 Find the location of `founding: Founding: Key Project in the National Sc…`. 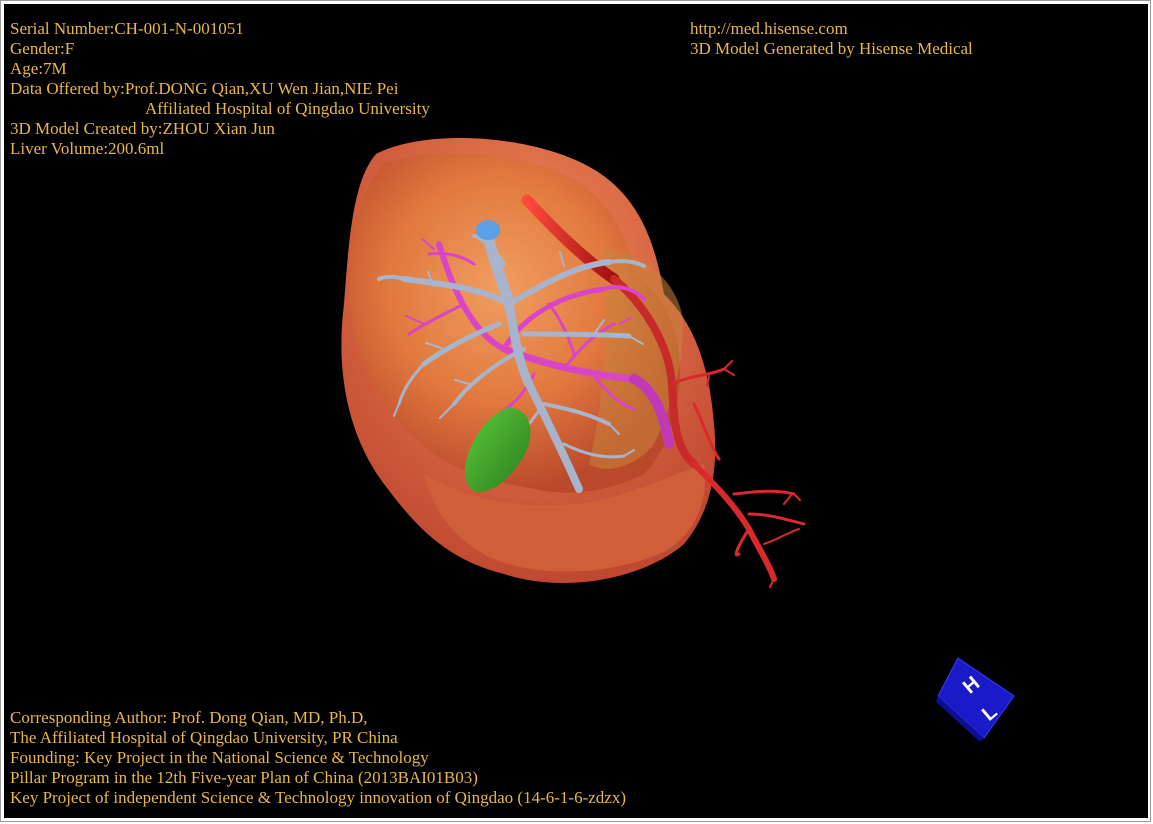

founding: Founding: Key Project in the National Sc… is located at coordinates (219, 757).